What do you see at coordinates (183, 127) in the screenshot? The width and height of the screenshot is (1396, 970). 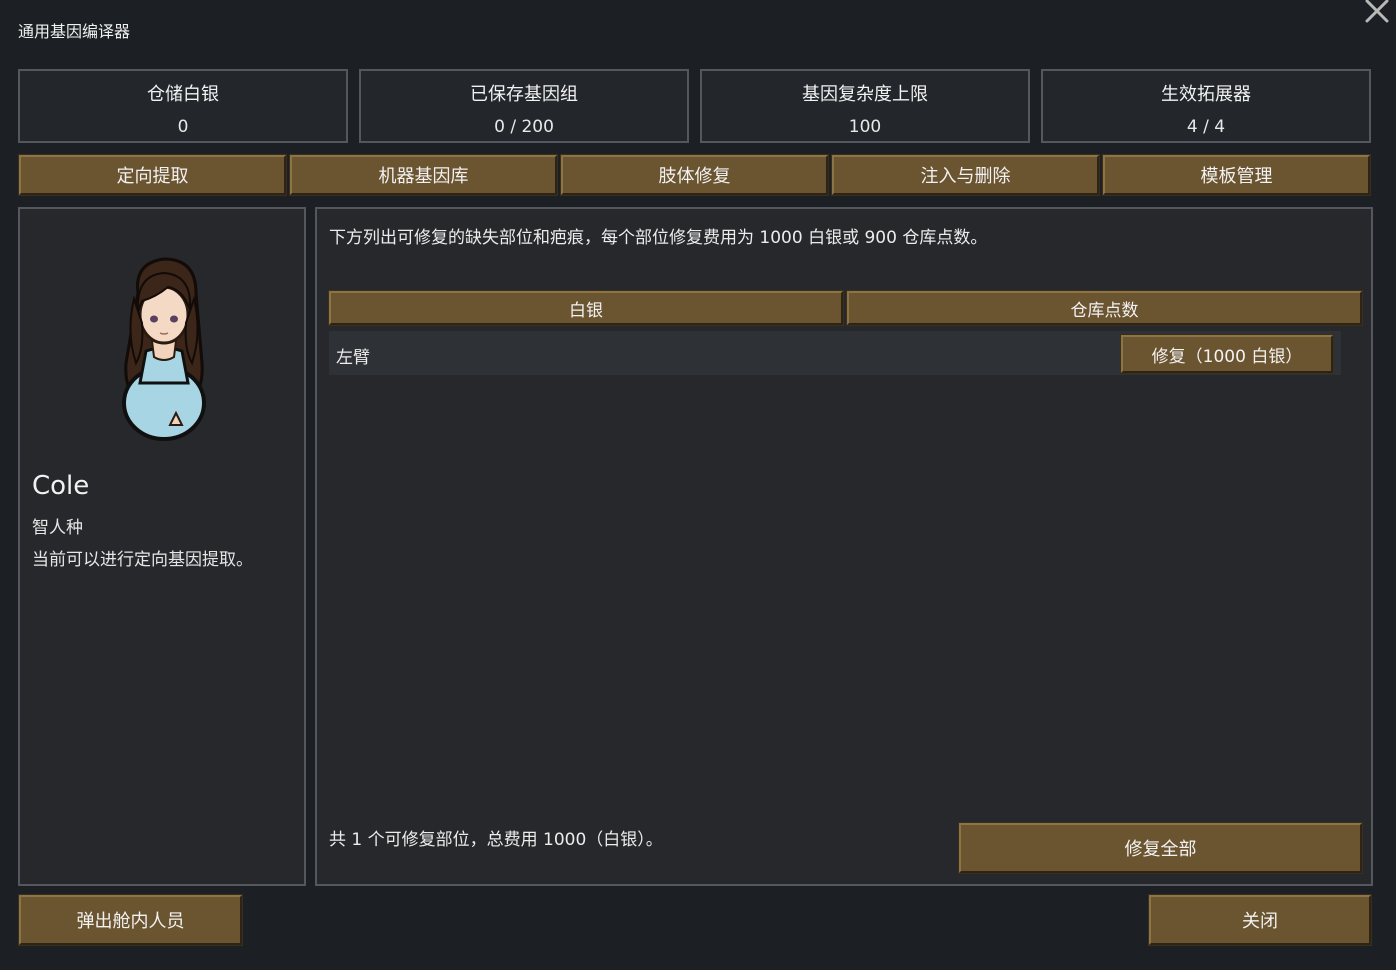 I see `stat-value: 0` at bounding box center [183, 127].